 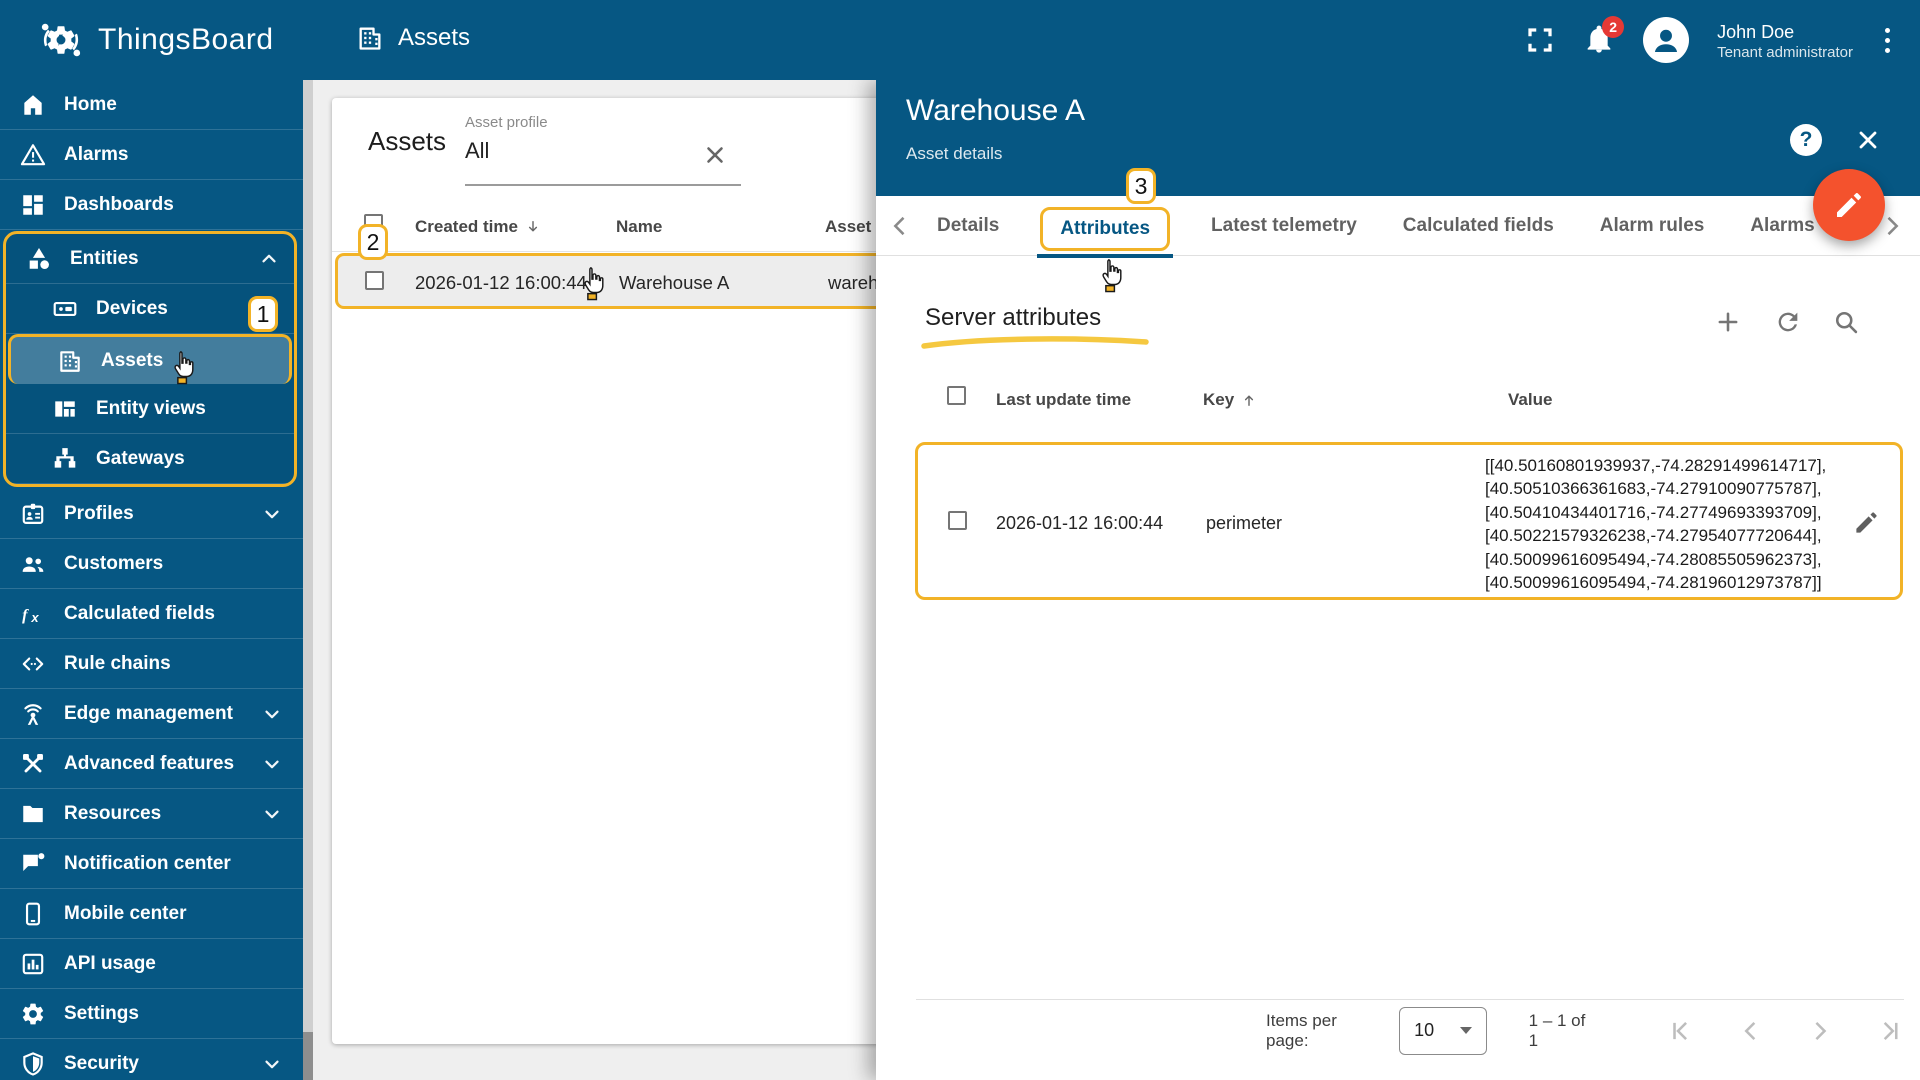 I want to click on sort-desc-icon, so click(x=533, y=227).